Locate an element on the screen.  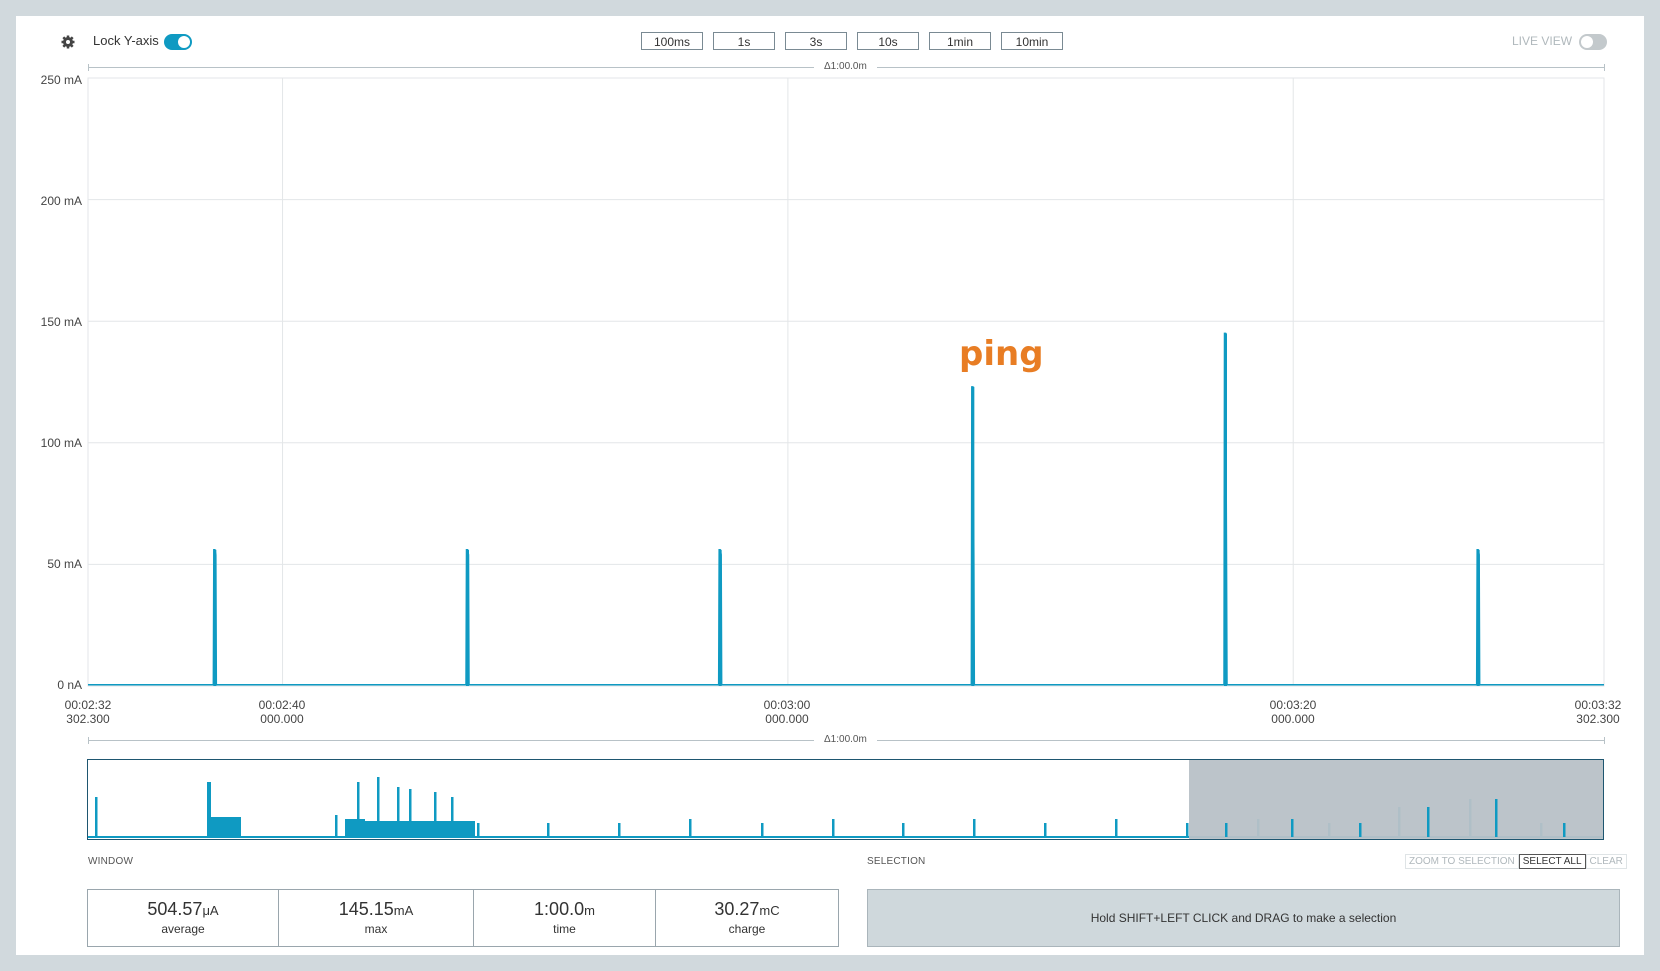
selection-section-title: SELECTION is located at coordinates (896, 861).